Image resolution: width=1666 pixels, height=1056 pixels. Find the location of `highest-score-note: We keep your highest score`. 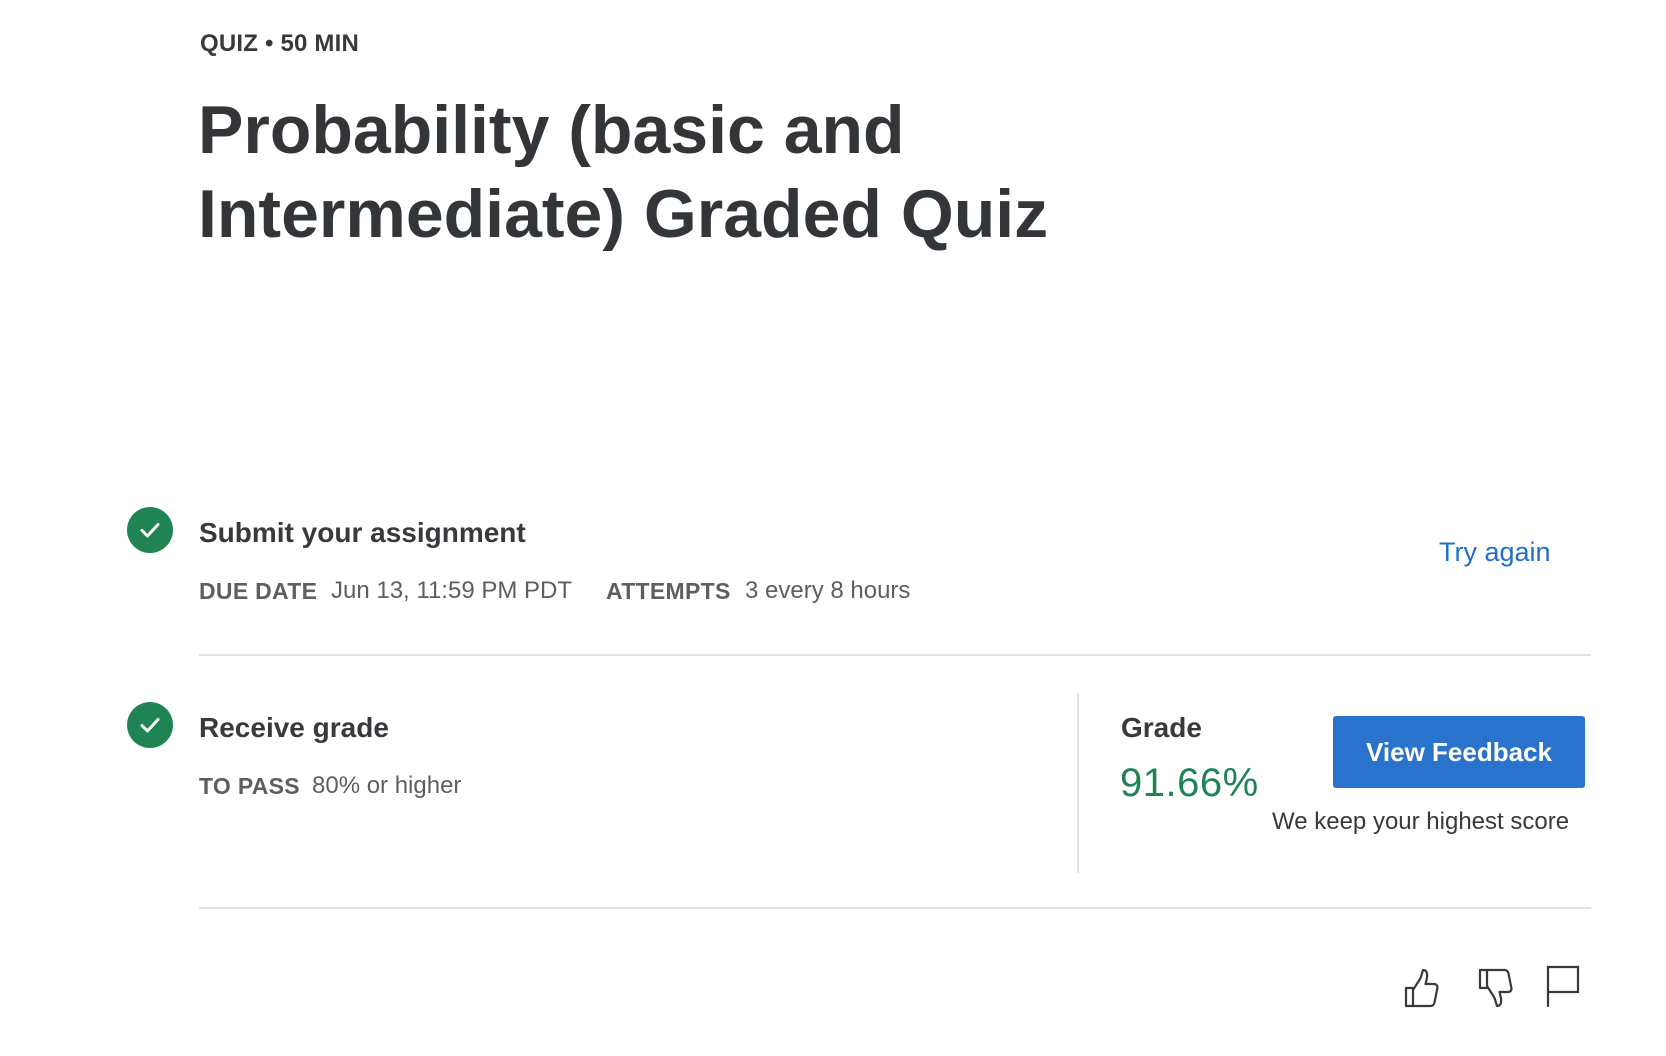

highest-score-note: We keep your highest score is located at coordinates (1421, 821).